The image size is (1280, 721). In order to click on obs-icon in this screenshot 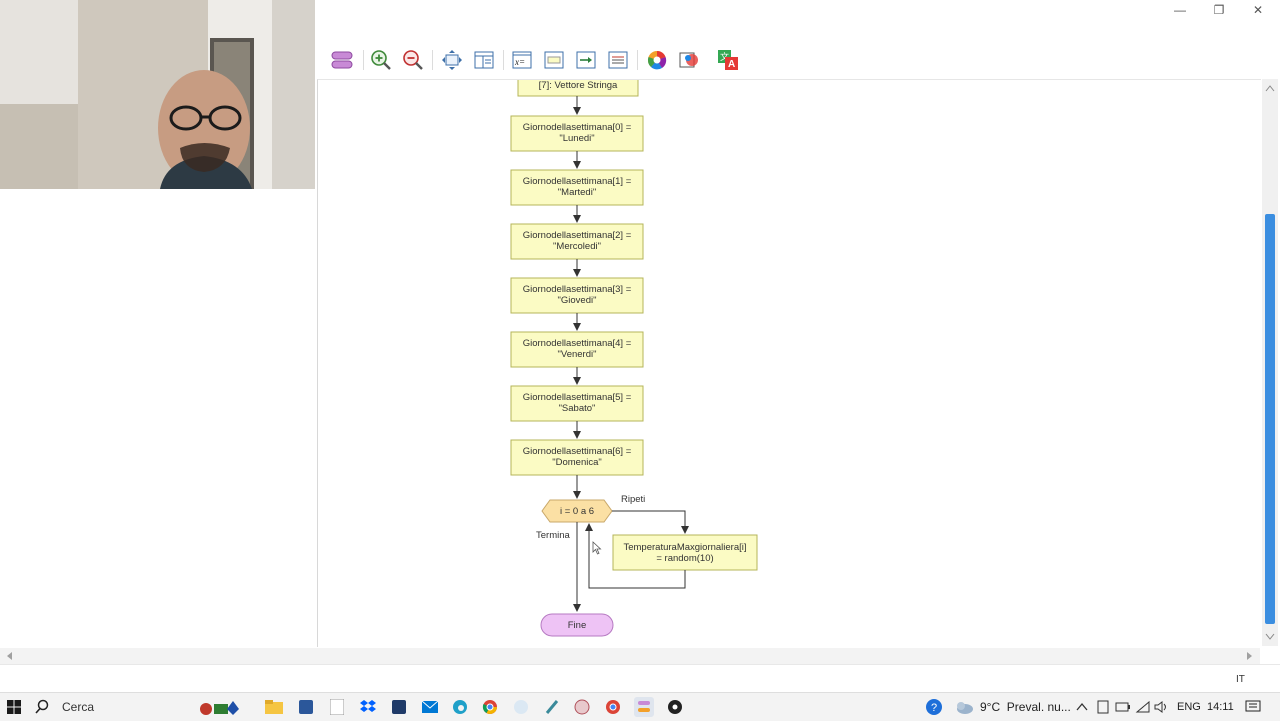, I will do `click(675, 707)`.